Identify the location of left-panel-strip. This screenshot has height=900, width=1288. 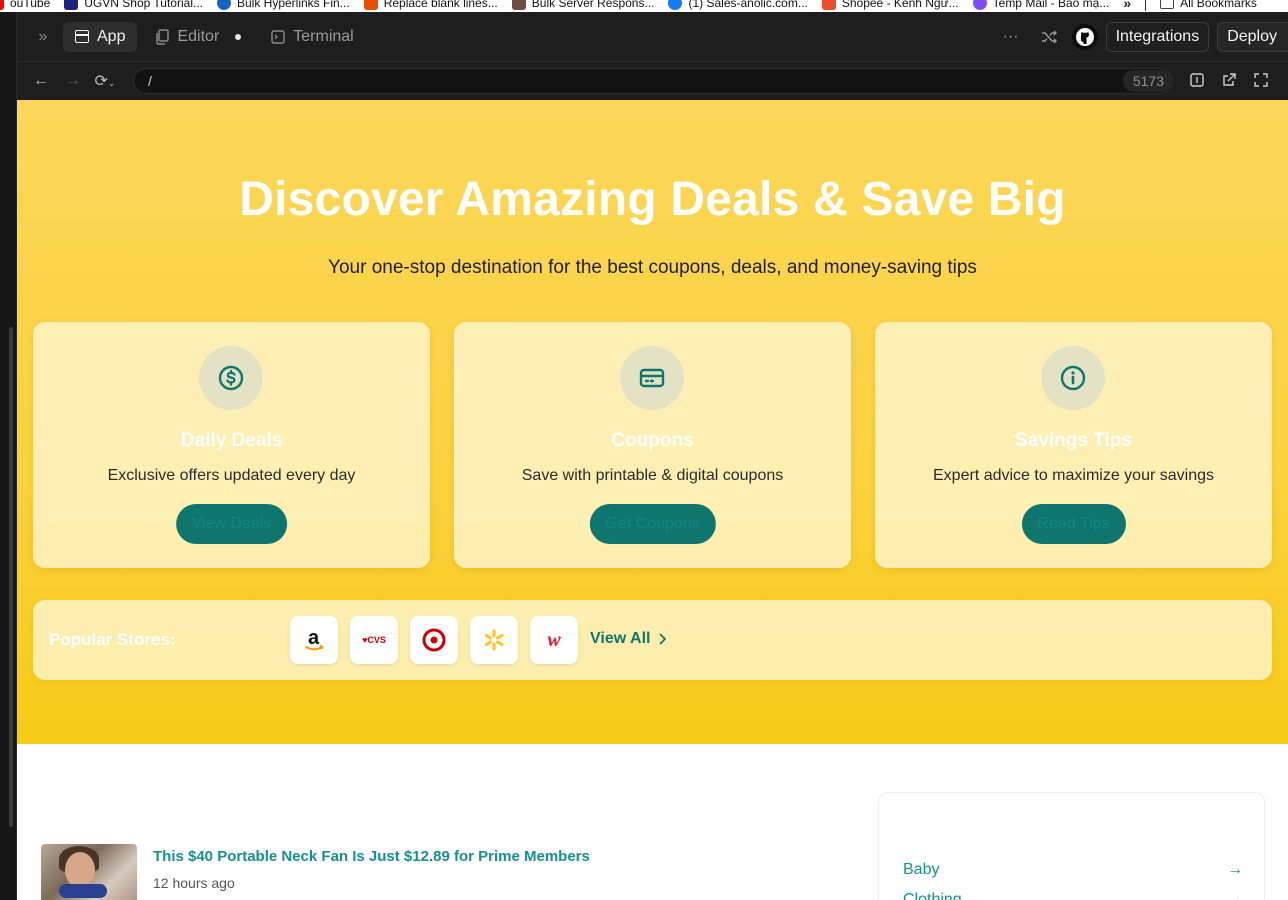
(8, 456).